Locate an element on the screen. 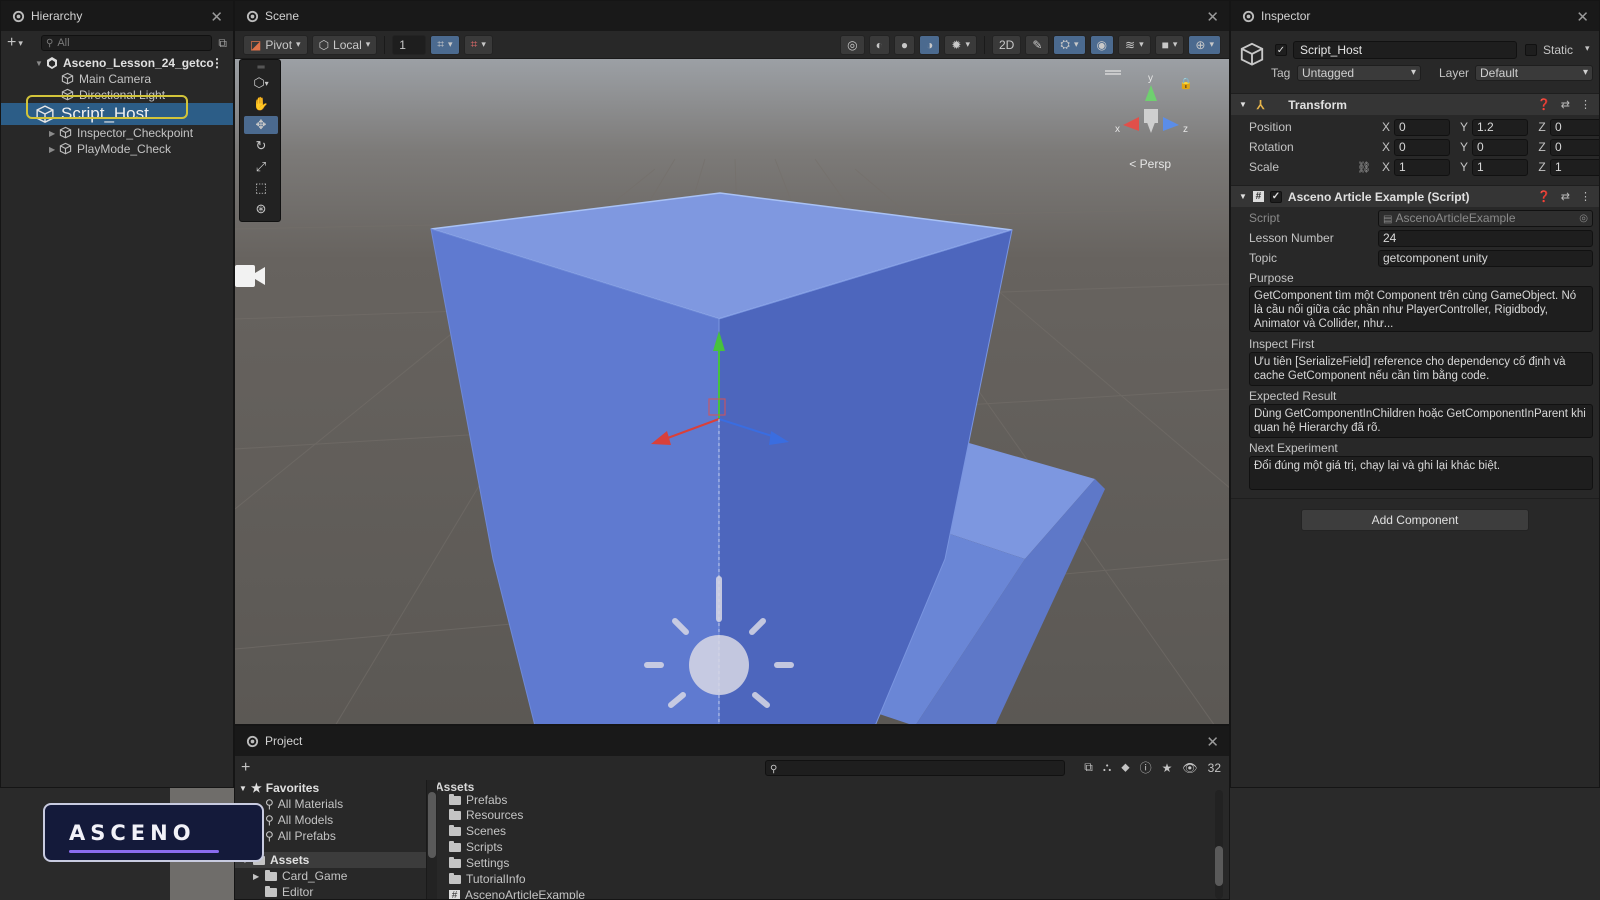  asset-folder-scripts: Scripts is located at coordinates (830, 847).